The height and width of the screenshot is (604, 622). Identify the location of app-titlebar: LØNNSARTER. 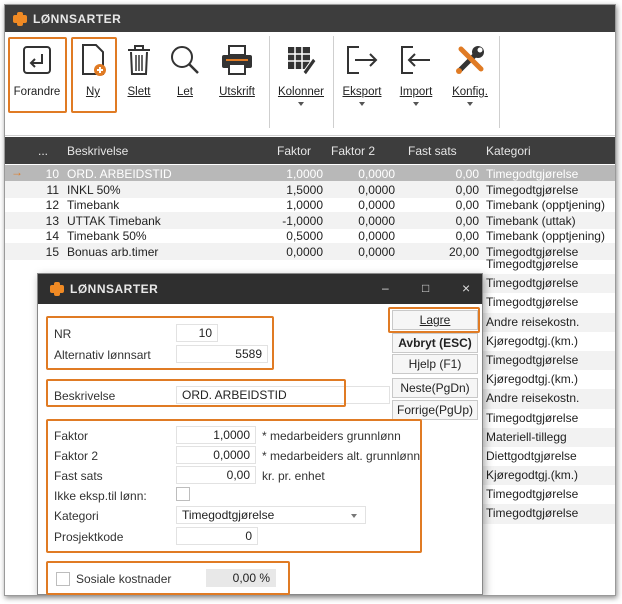
(310, 18).